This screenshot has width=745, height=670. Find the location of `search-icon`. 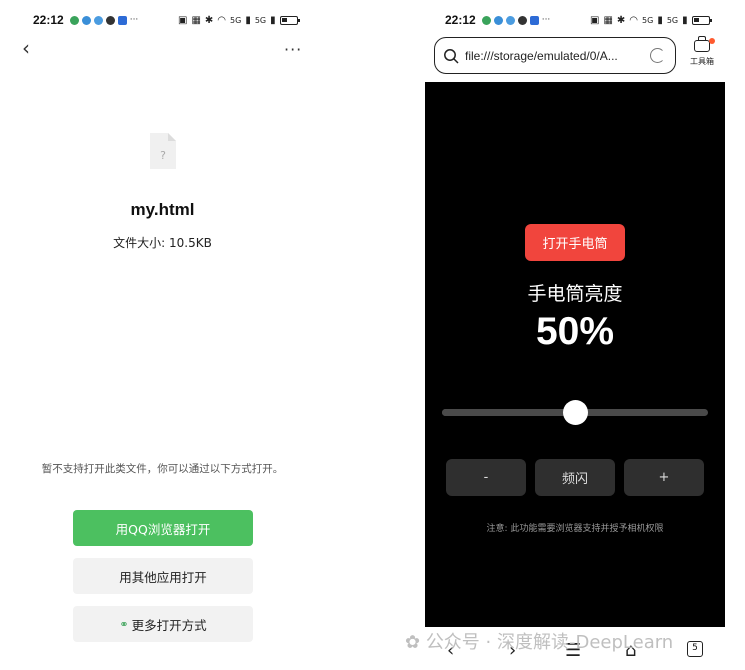

search-icon is located at coordinates (451, 56).